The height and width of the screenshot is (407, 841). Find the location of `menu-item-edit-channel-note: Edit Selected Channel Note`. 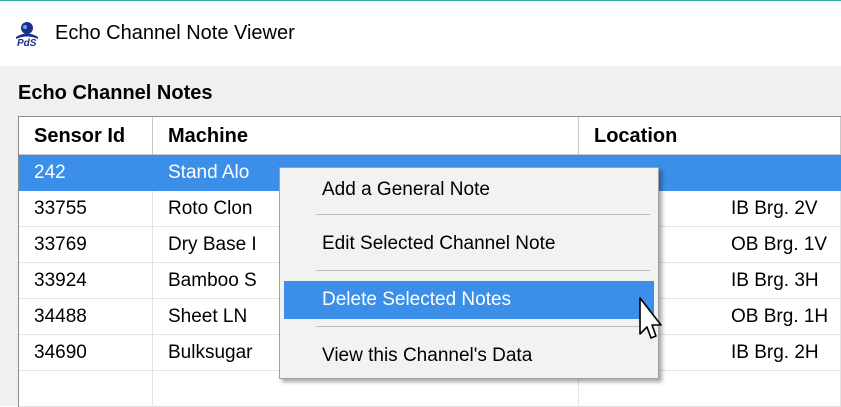

menu-item-edit-channel-note: Edit Selected Channel Note is located at coordinates (469, 244).